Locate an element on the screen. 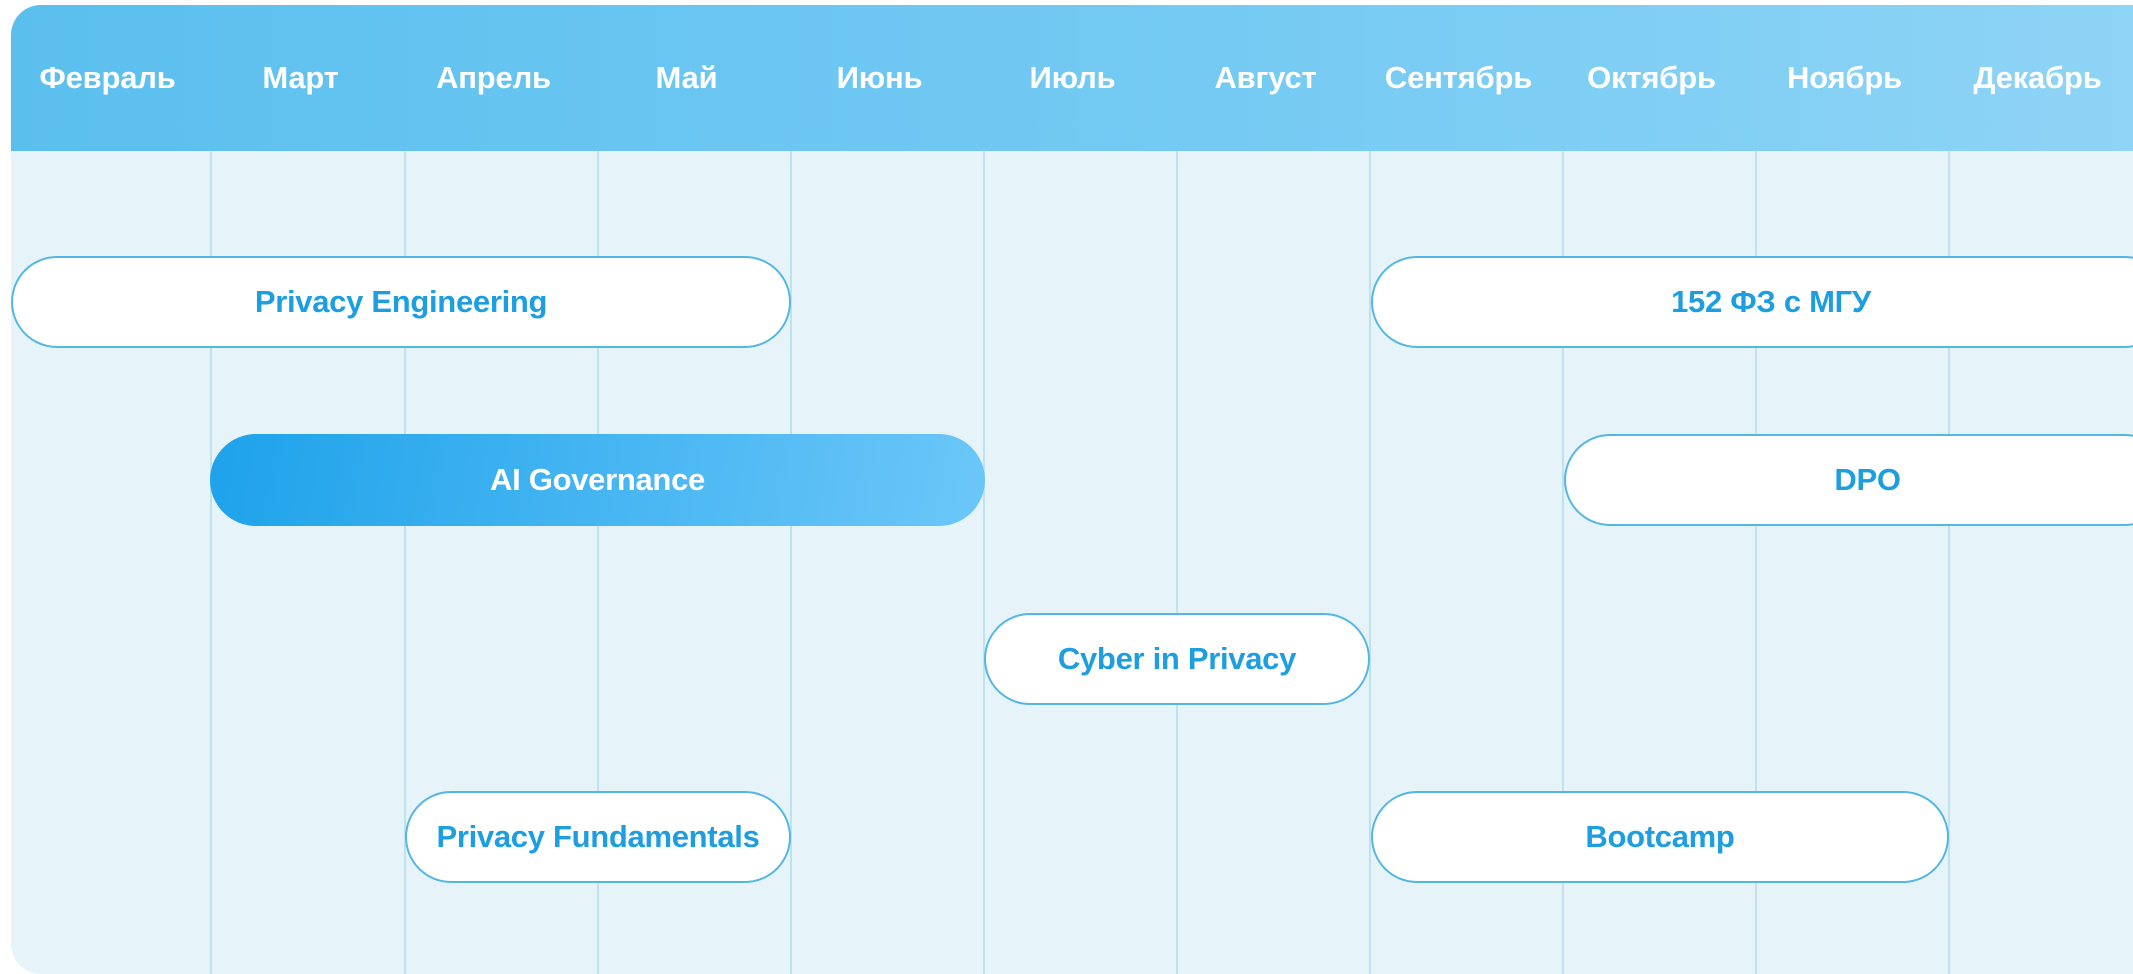  course-bar-privacy-engineering: Privacy Engineering is located at coordinates (401, 302).